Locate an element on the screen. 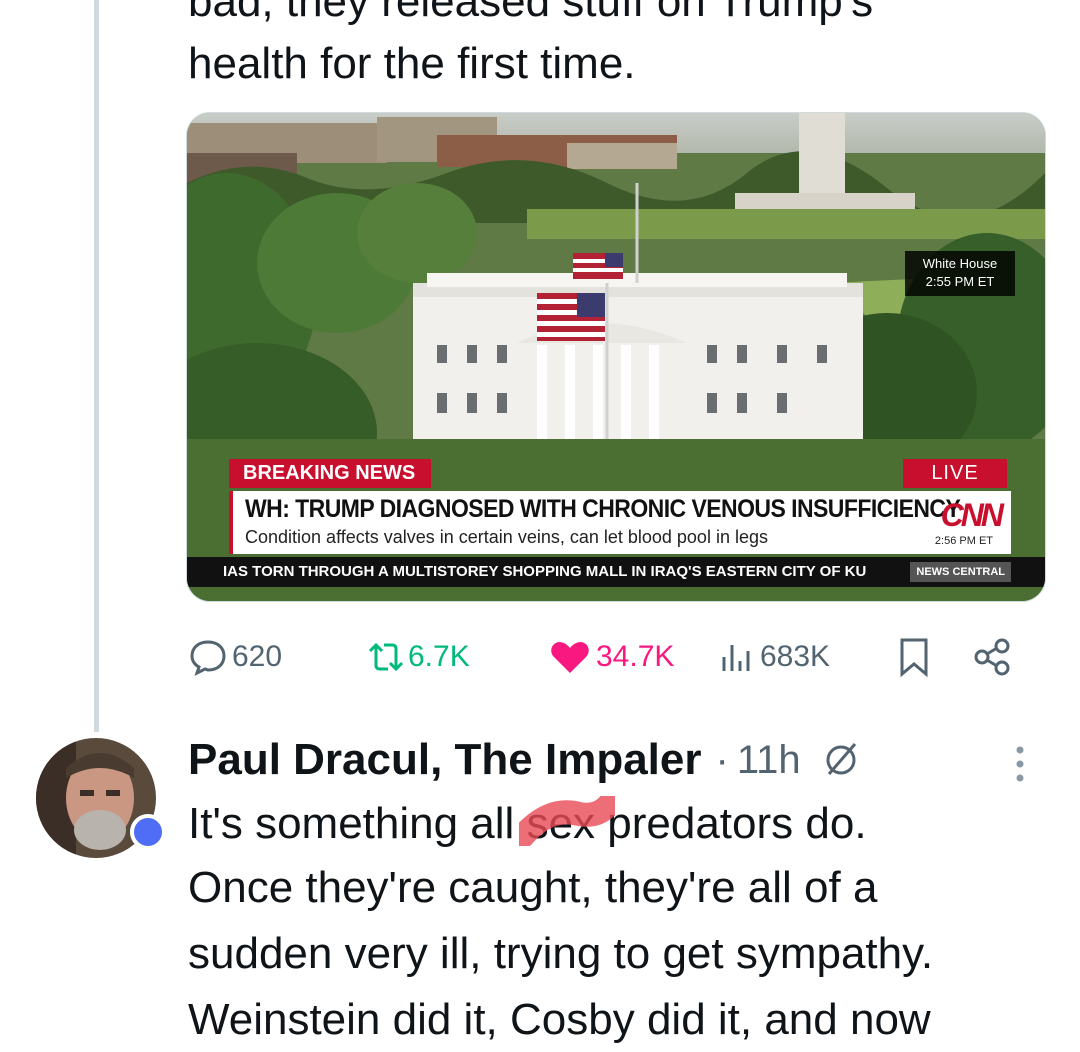 Image resolution: width=1080 pixels, height=1052 pixels. tweet-text-line: health for the first time. is located at coordinates (412, 63).